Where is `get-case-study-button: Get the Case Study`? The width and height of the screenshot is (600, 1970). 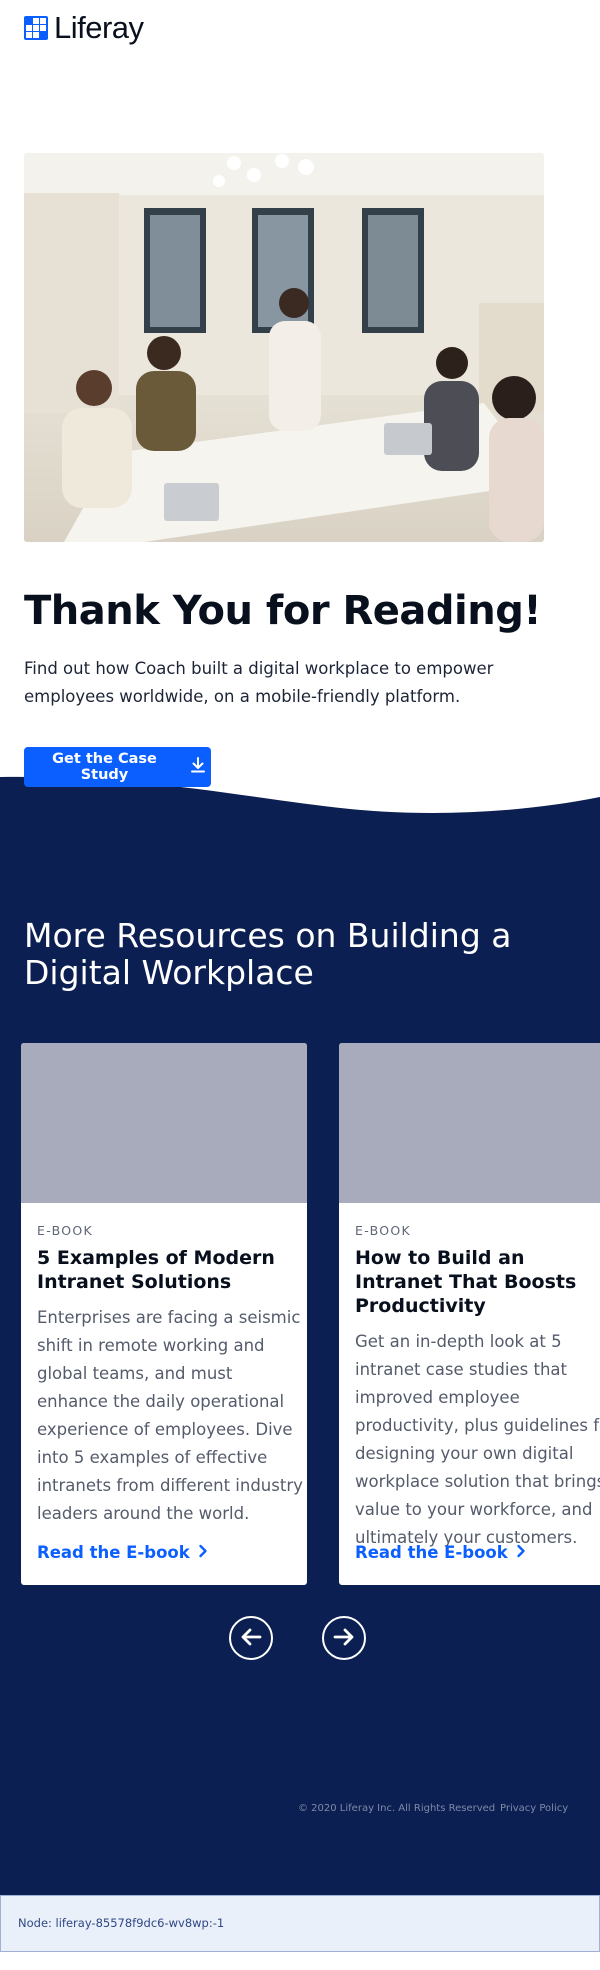
get-case-study-button: Get the Case Study is located at coordinates (117, 767).